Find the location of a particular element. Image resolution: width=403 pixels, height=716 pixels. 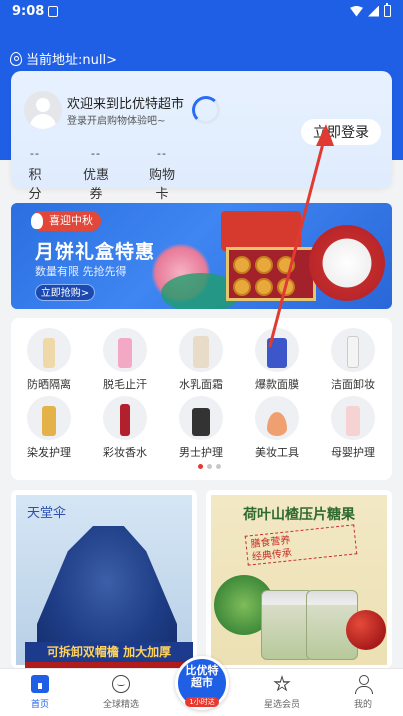

category-item: 美妆工具 is located at coordinates (277, 428).